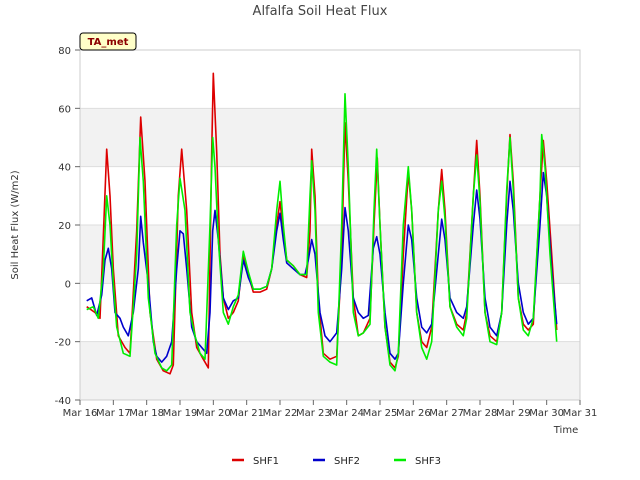  Describe the element at coordinates (428, 461) in the screenshot. I see `legend-label-shf3: SHF3` at that location.